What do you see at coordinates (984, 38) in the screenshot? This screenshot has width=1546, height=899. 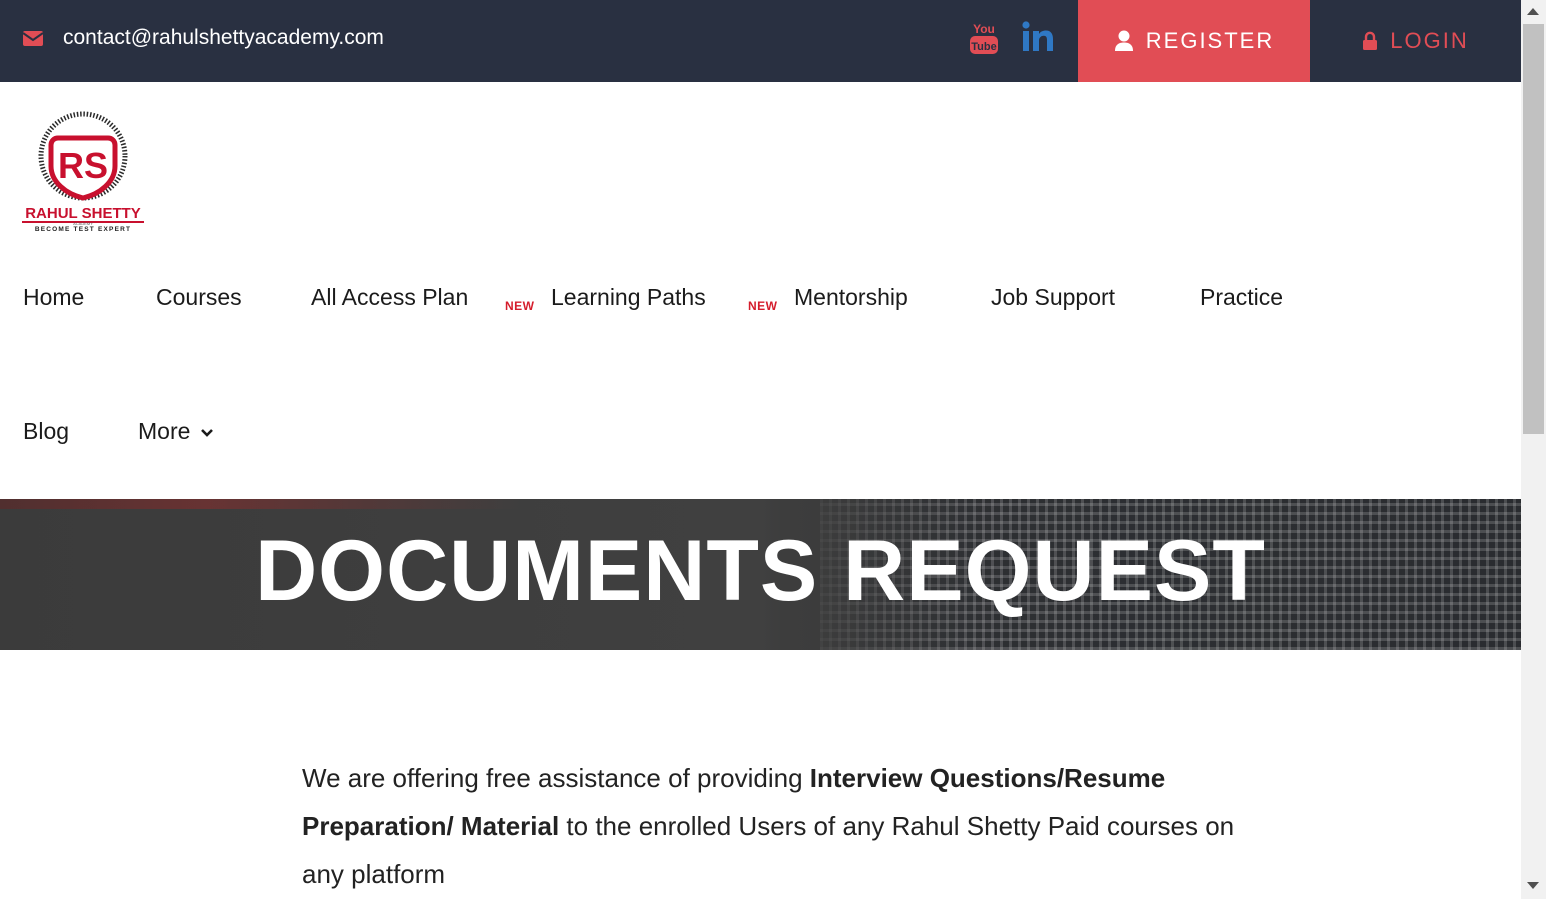 I see `youtube-icon: You Tube` at bounding box center [984, 38].